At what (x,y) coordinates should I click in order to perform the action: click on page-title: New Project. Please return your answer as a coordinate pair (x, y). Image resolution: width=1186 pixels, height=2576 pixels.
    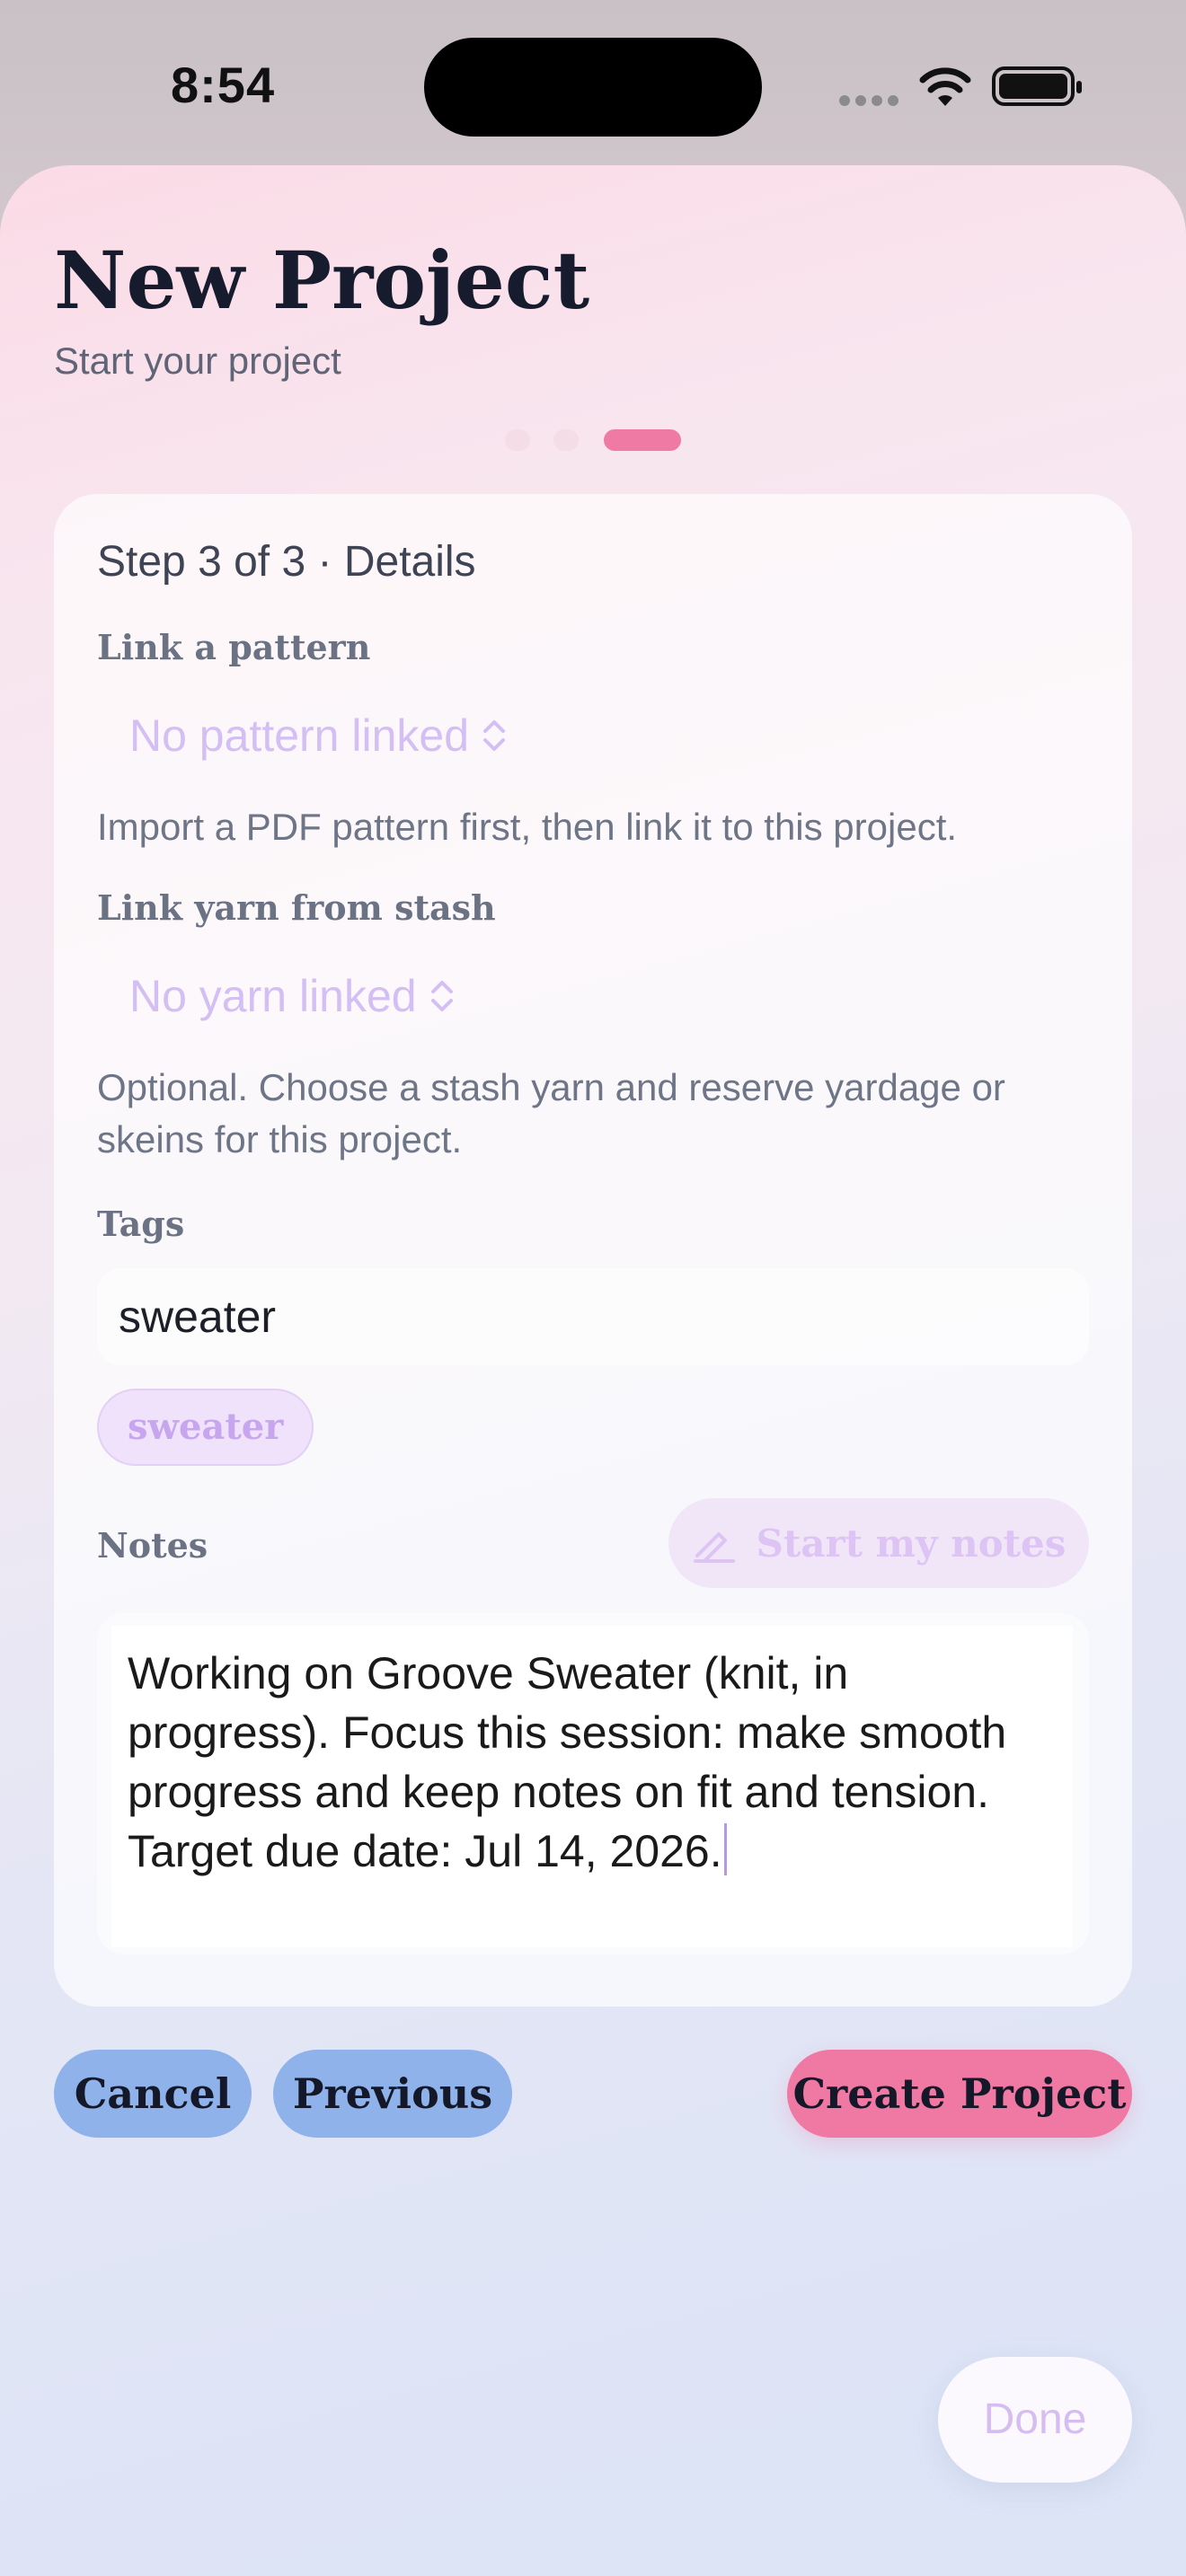
    Looking at the image, I should click on (322, 280).